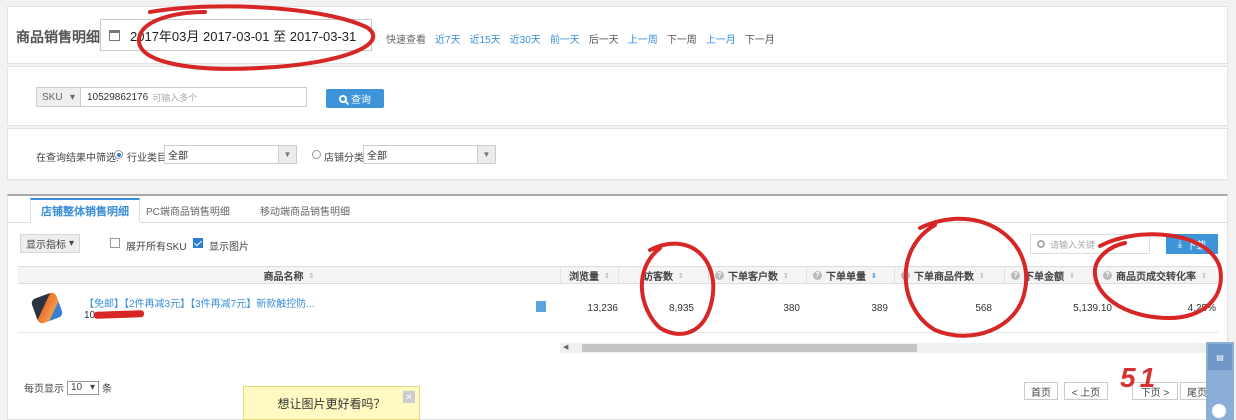 The image size is (1236, 420). Describe the element at coordinates (565, 347) in the screenshot. I see `scroll-left-icon: ◀` at that location.